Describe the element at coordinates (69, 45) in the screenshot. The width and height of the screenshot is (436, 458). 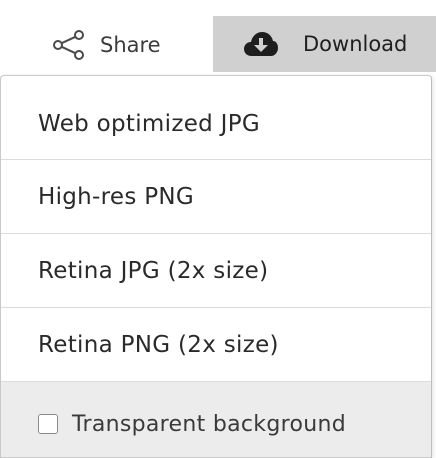
I see `share-icon` at that location.